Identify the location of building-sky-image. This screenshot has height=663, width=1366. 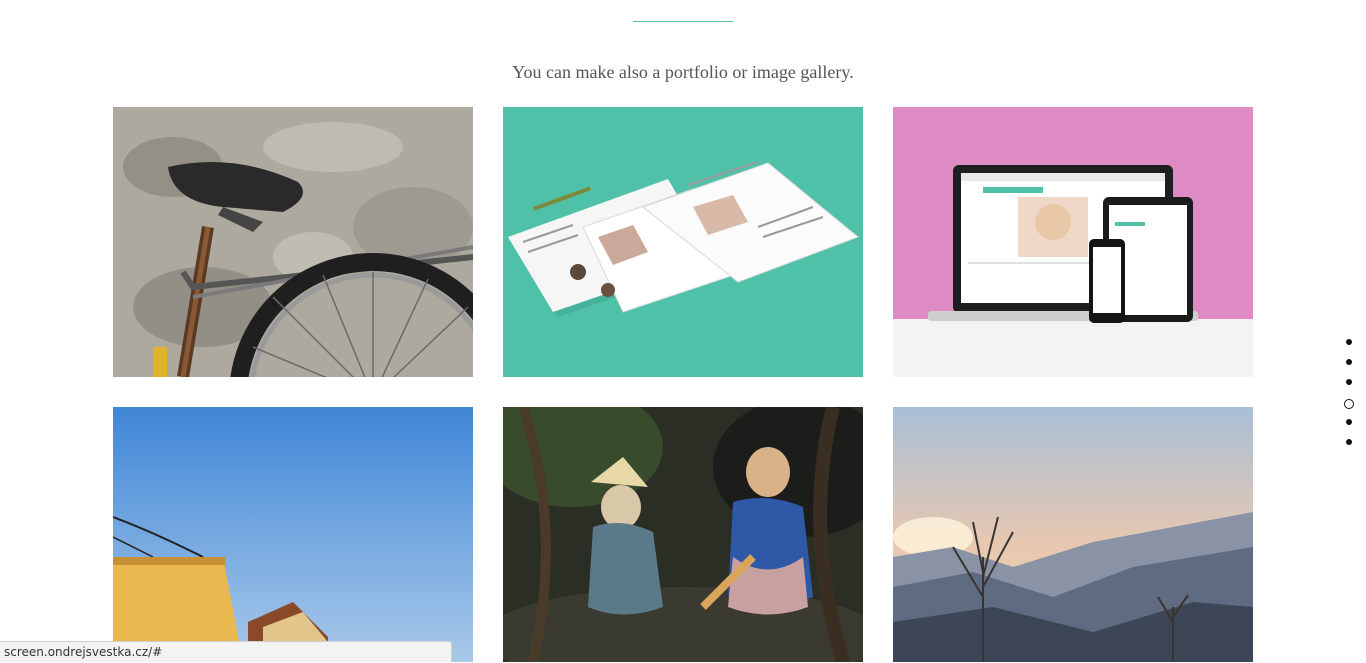
(293, 534).